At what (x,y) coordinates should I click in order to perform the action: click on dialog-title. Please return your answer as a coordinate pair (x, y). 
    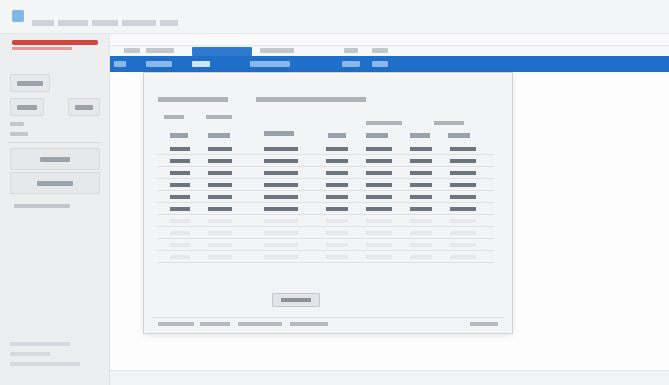
    Looking at the image, I should click on (193, 99).